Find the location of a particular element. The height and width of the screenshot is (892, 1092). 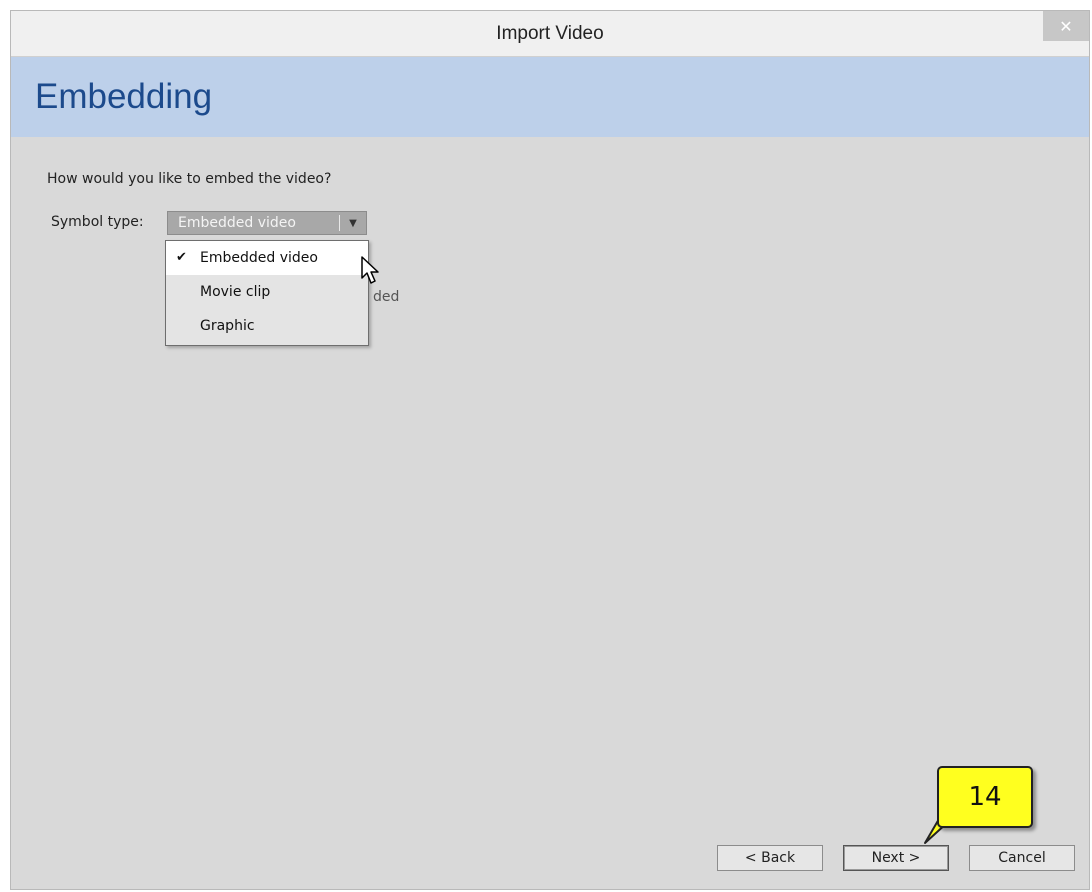

symbol-type-dropdown: Embedded video ▼ is located at coordinates (267, 223).